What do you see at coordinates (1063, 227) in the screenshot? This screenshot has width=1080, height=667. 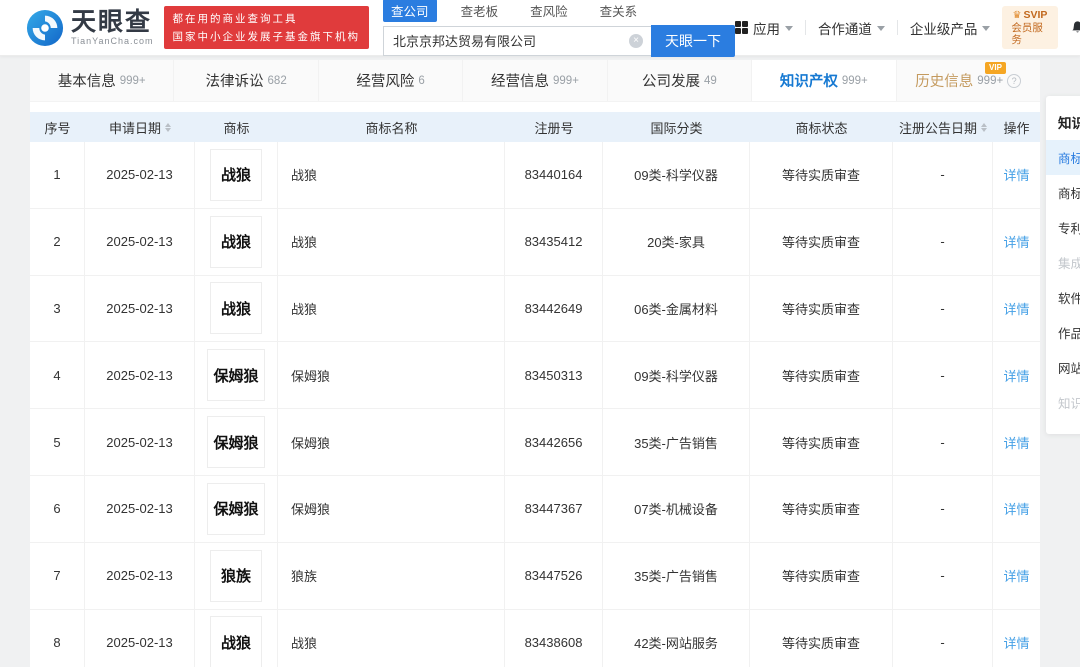 I see `sidenav-item-patent: 专利信息` at bounding box center [1063, 227].